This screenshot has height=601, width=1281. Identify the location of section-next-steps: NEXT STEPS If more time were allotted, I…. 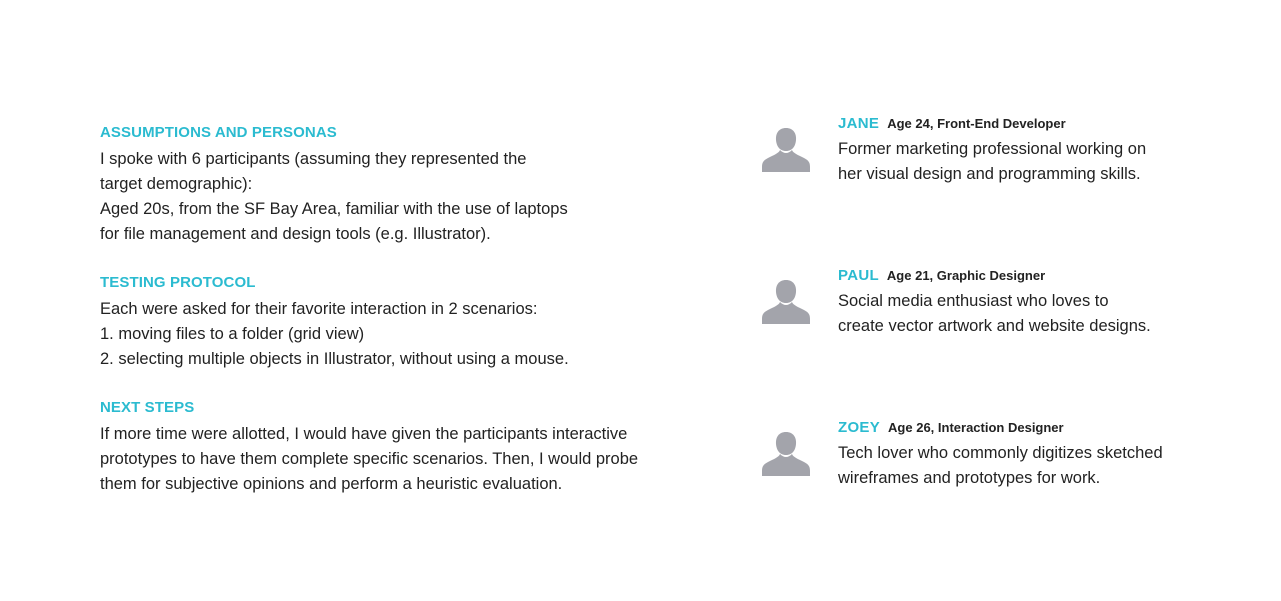
(390, 447).